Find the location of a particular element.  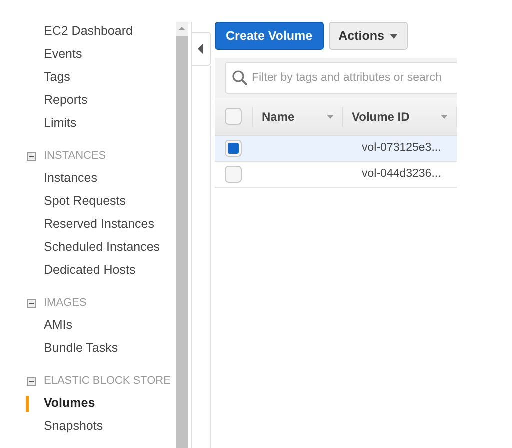

collapse-sidebar-button is located at coordinates (201, 49).